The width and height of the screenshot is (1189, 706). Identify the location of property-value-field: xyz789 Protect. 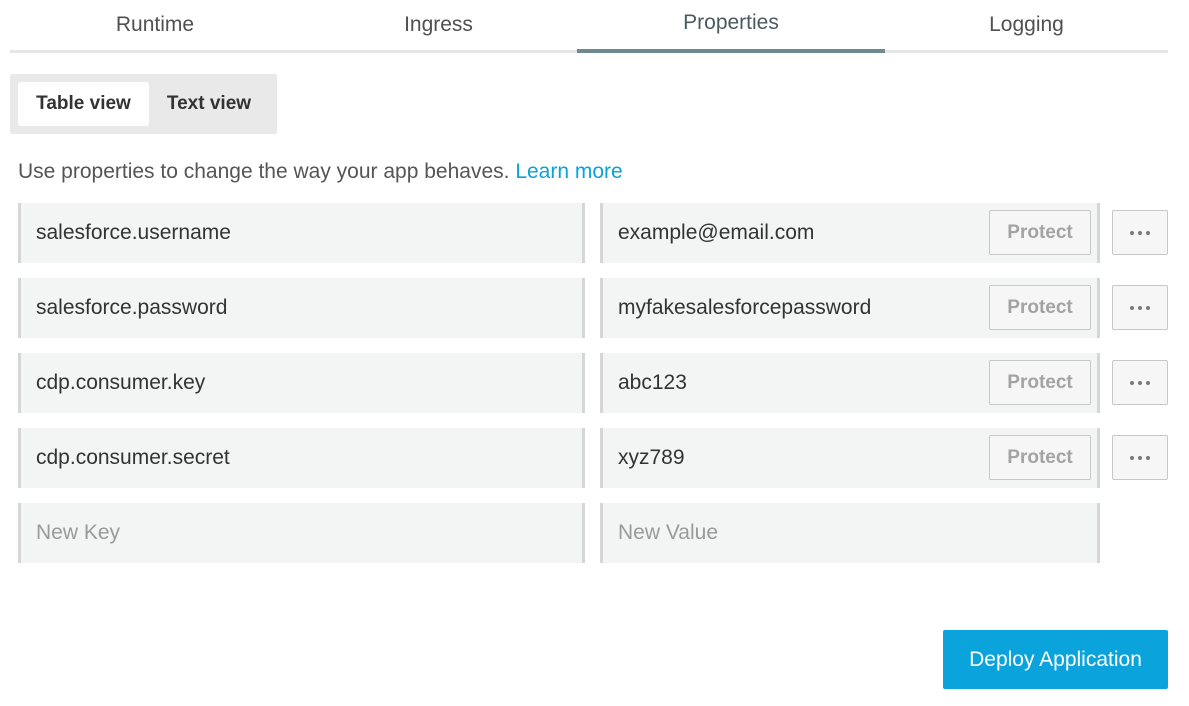
(850, 458).